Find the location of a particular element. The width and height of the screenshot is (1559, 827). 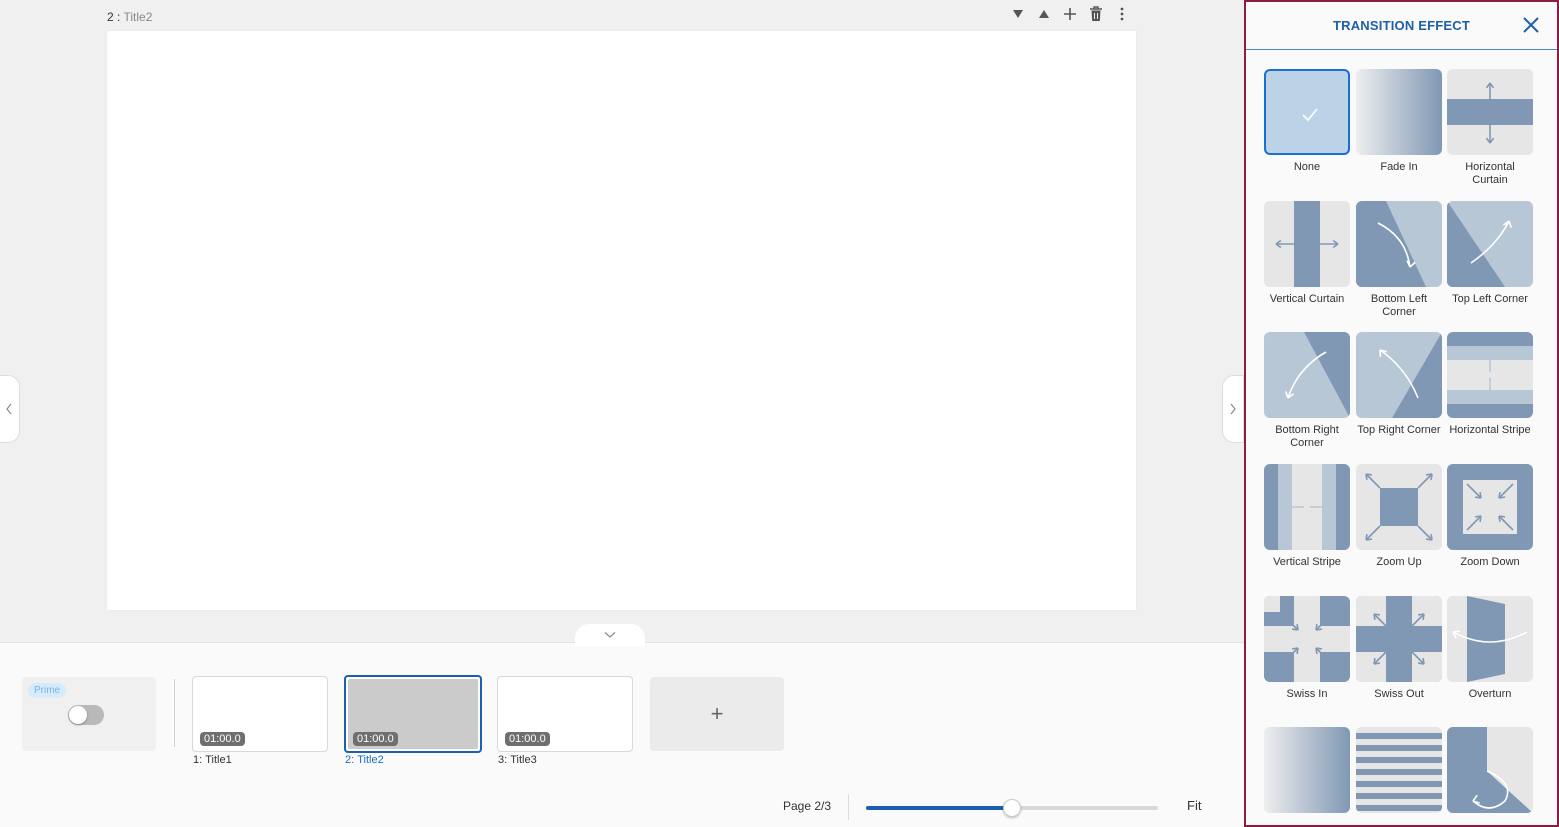

effect-zoom-down-preview is located at coordinates (1490, 507).